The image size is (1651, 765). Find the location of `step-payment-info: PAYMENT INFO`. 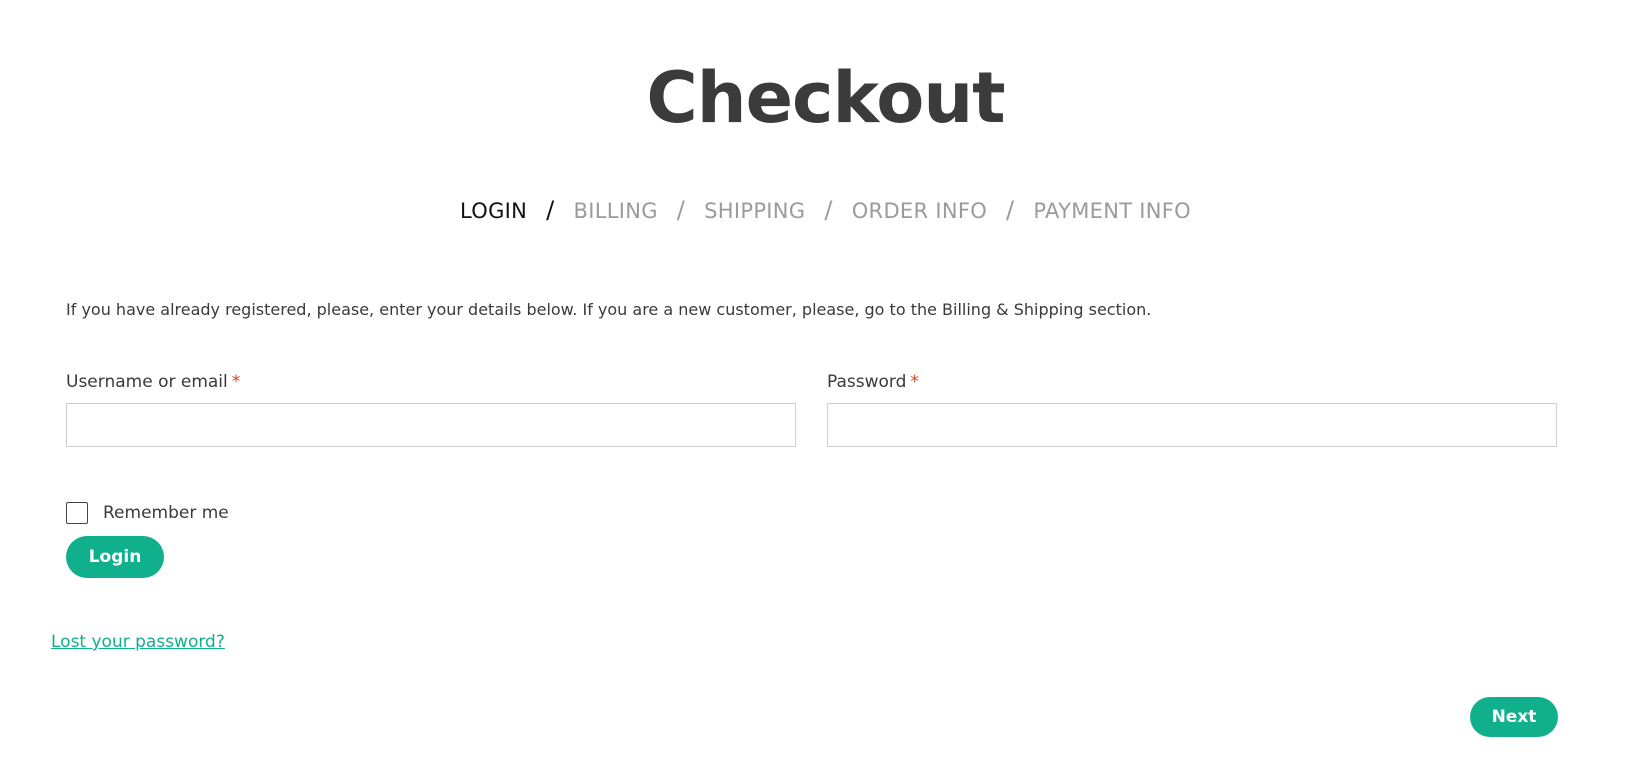

step-payment-info: PAYMENT INFO is located at coordinates (1112, 211).